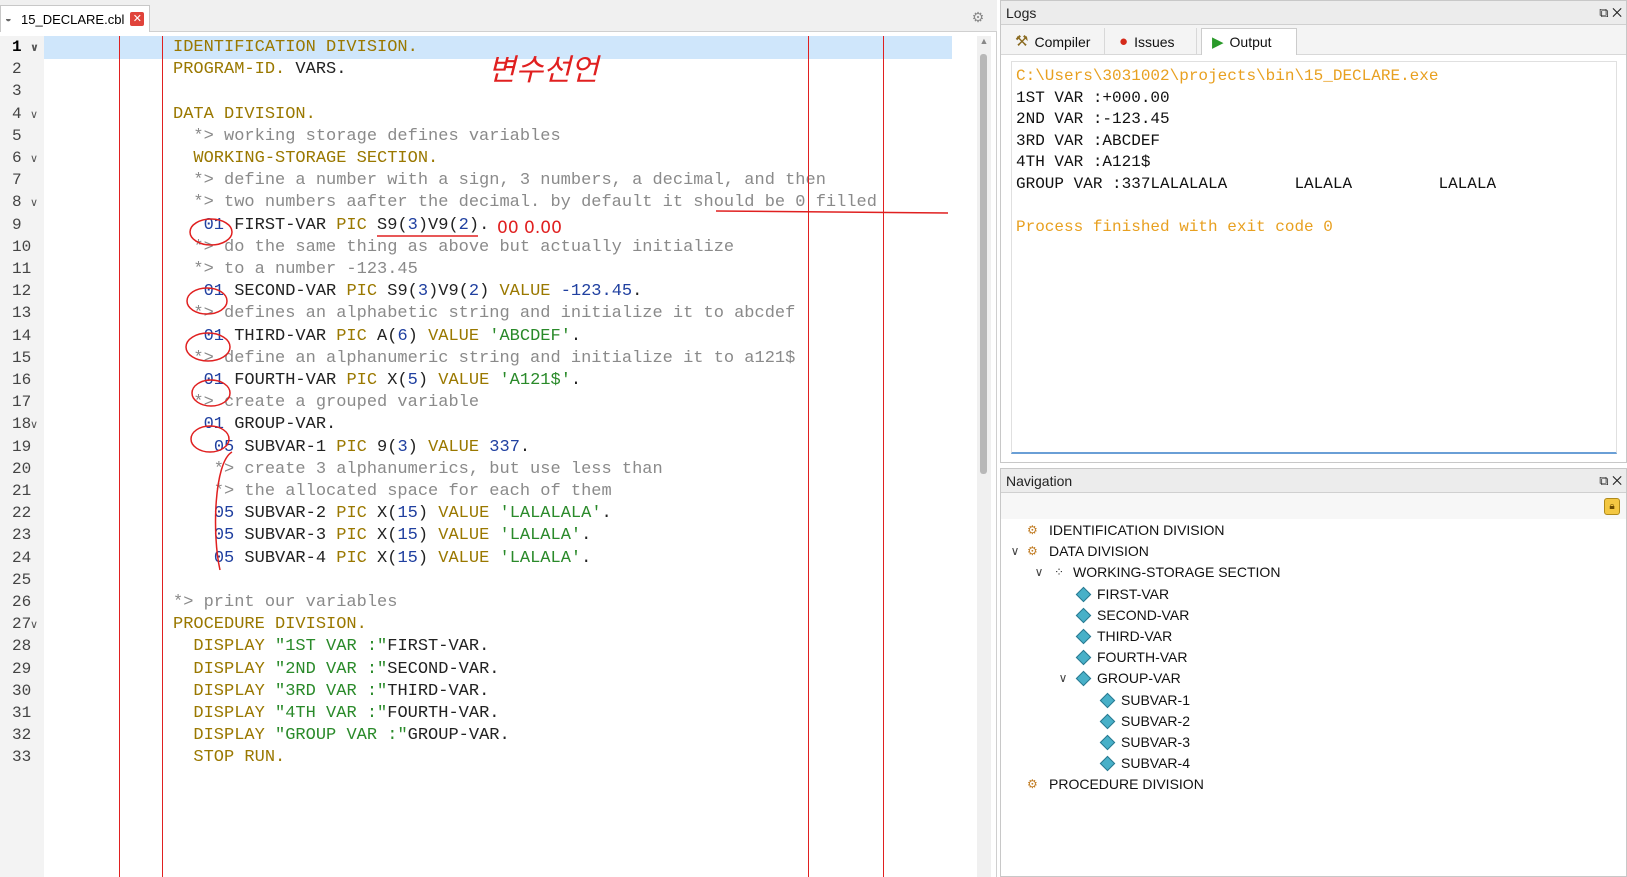 The height and width of the screenshot is (877, 1627). What do you see at coordinates (22, 690) in the screenshot?
I see `line-number: 30` at bounding box center [22, 690].